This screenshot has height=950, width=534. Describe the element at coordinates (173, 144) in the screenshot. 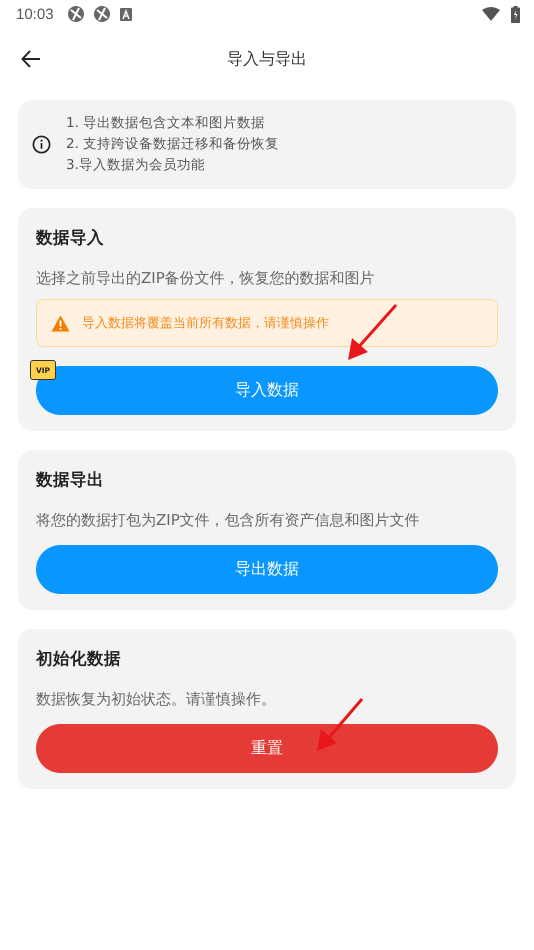

I see `info-line: 2. 支持跨设备数据迁移和备份恢复` at that location.